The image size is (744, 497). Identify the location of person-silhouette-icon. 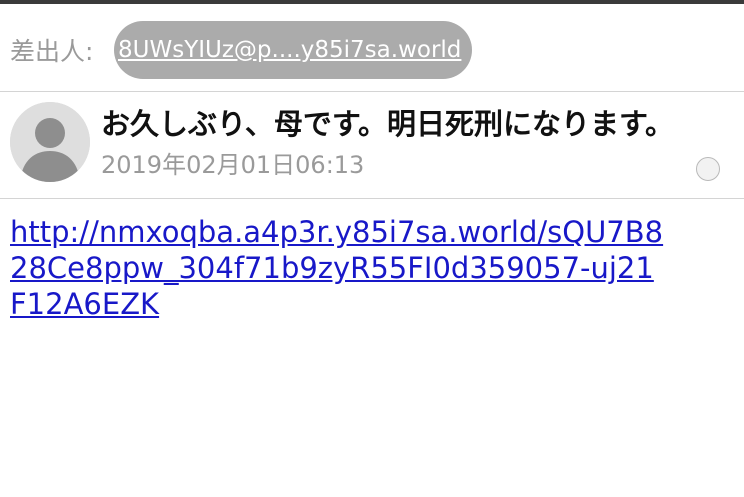
(50, 142).